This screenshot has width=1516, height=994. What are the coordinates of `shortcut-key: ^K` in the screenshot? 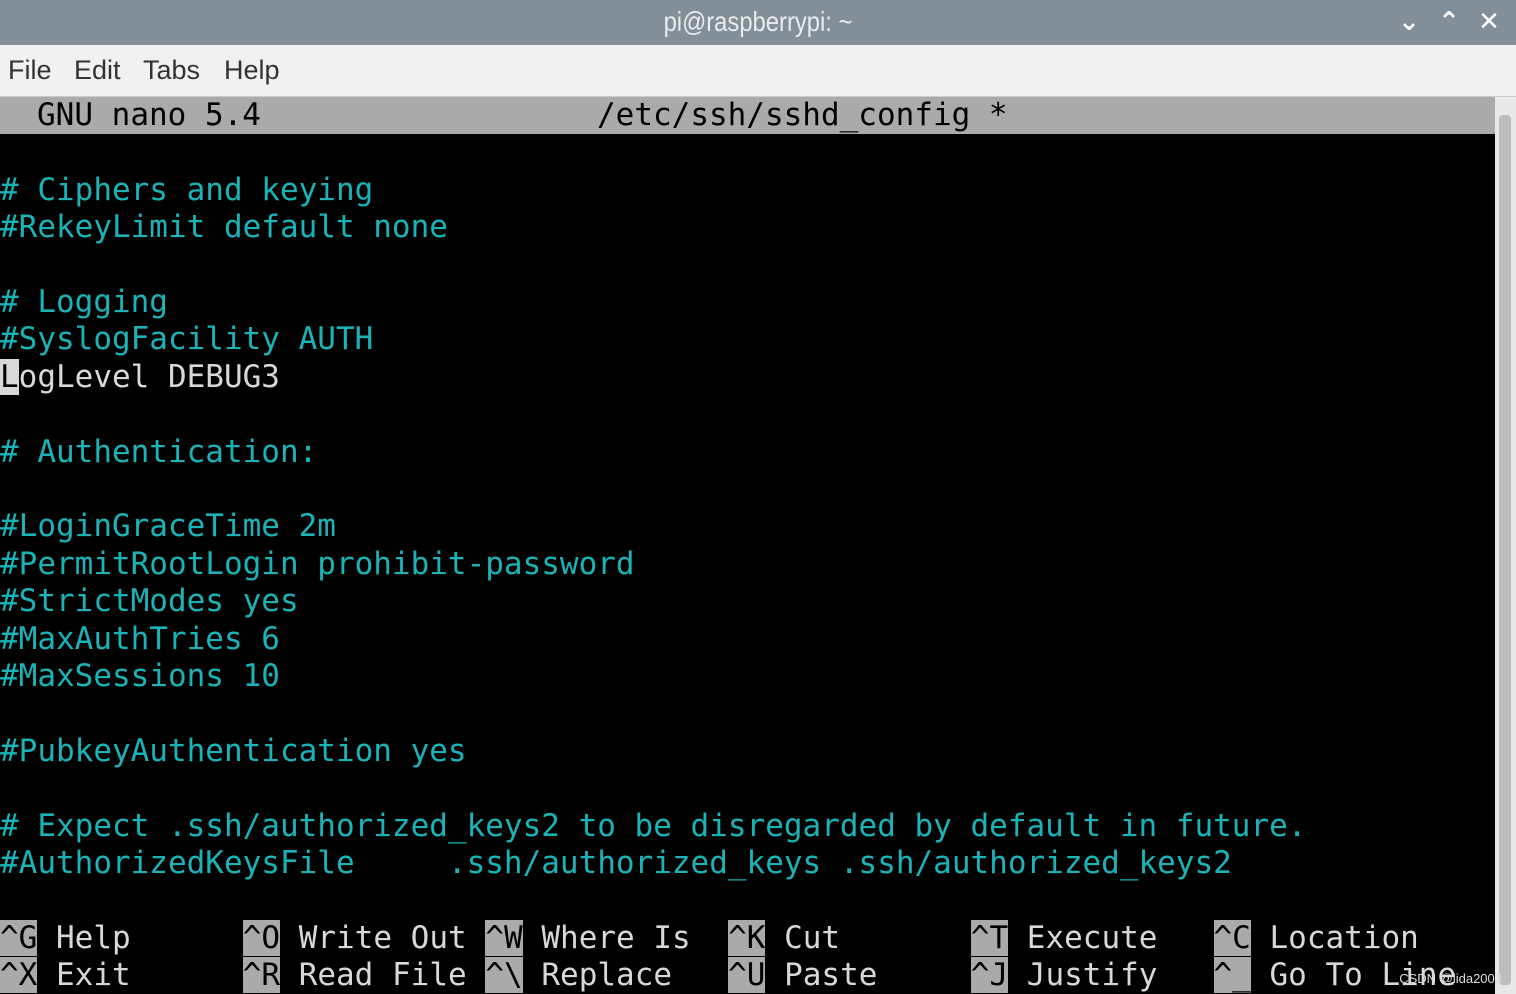 It's located at (747, 937).